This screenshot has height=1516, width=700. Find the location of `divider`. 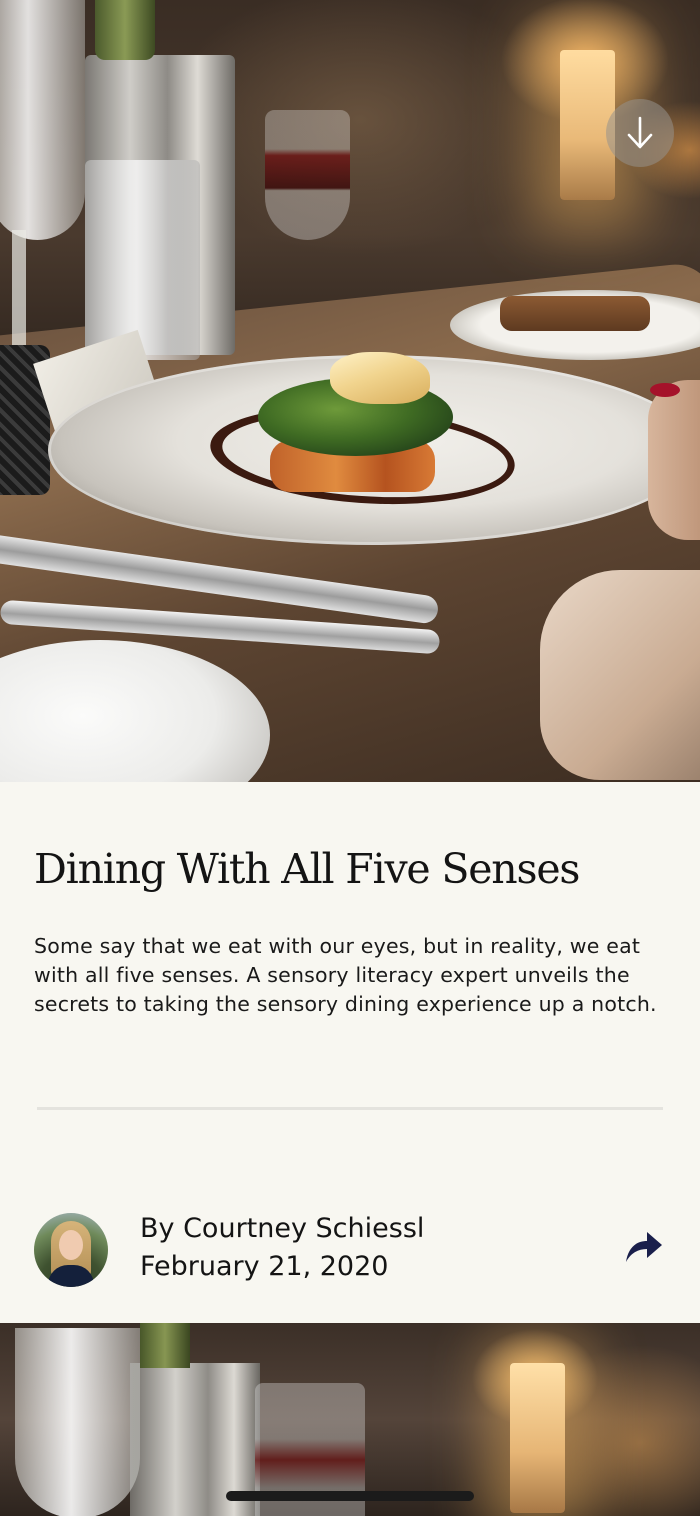

divider is located at coordinates (350, 1108).